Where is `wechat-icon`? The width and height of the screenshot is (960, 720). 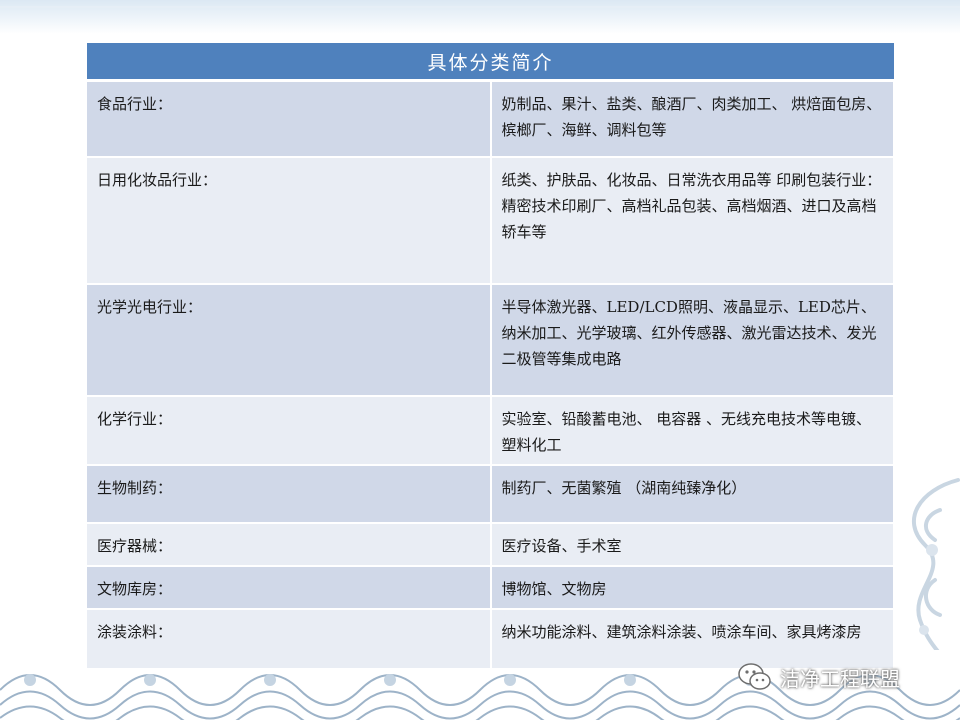
wechat-icon is located at coordinates (754, 676).